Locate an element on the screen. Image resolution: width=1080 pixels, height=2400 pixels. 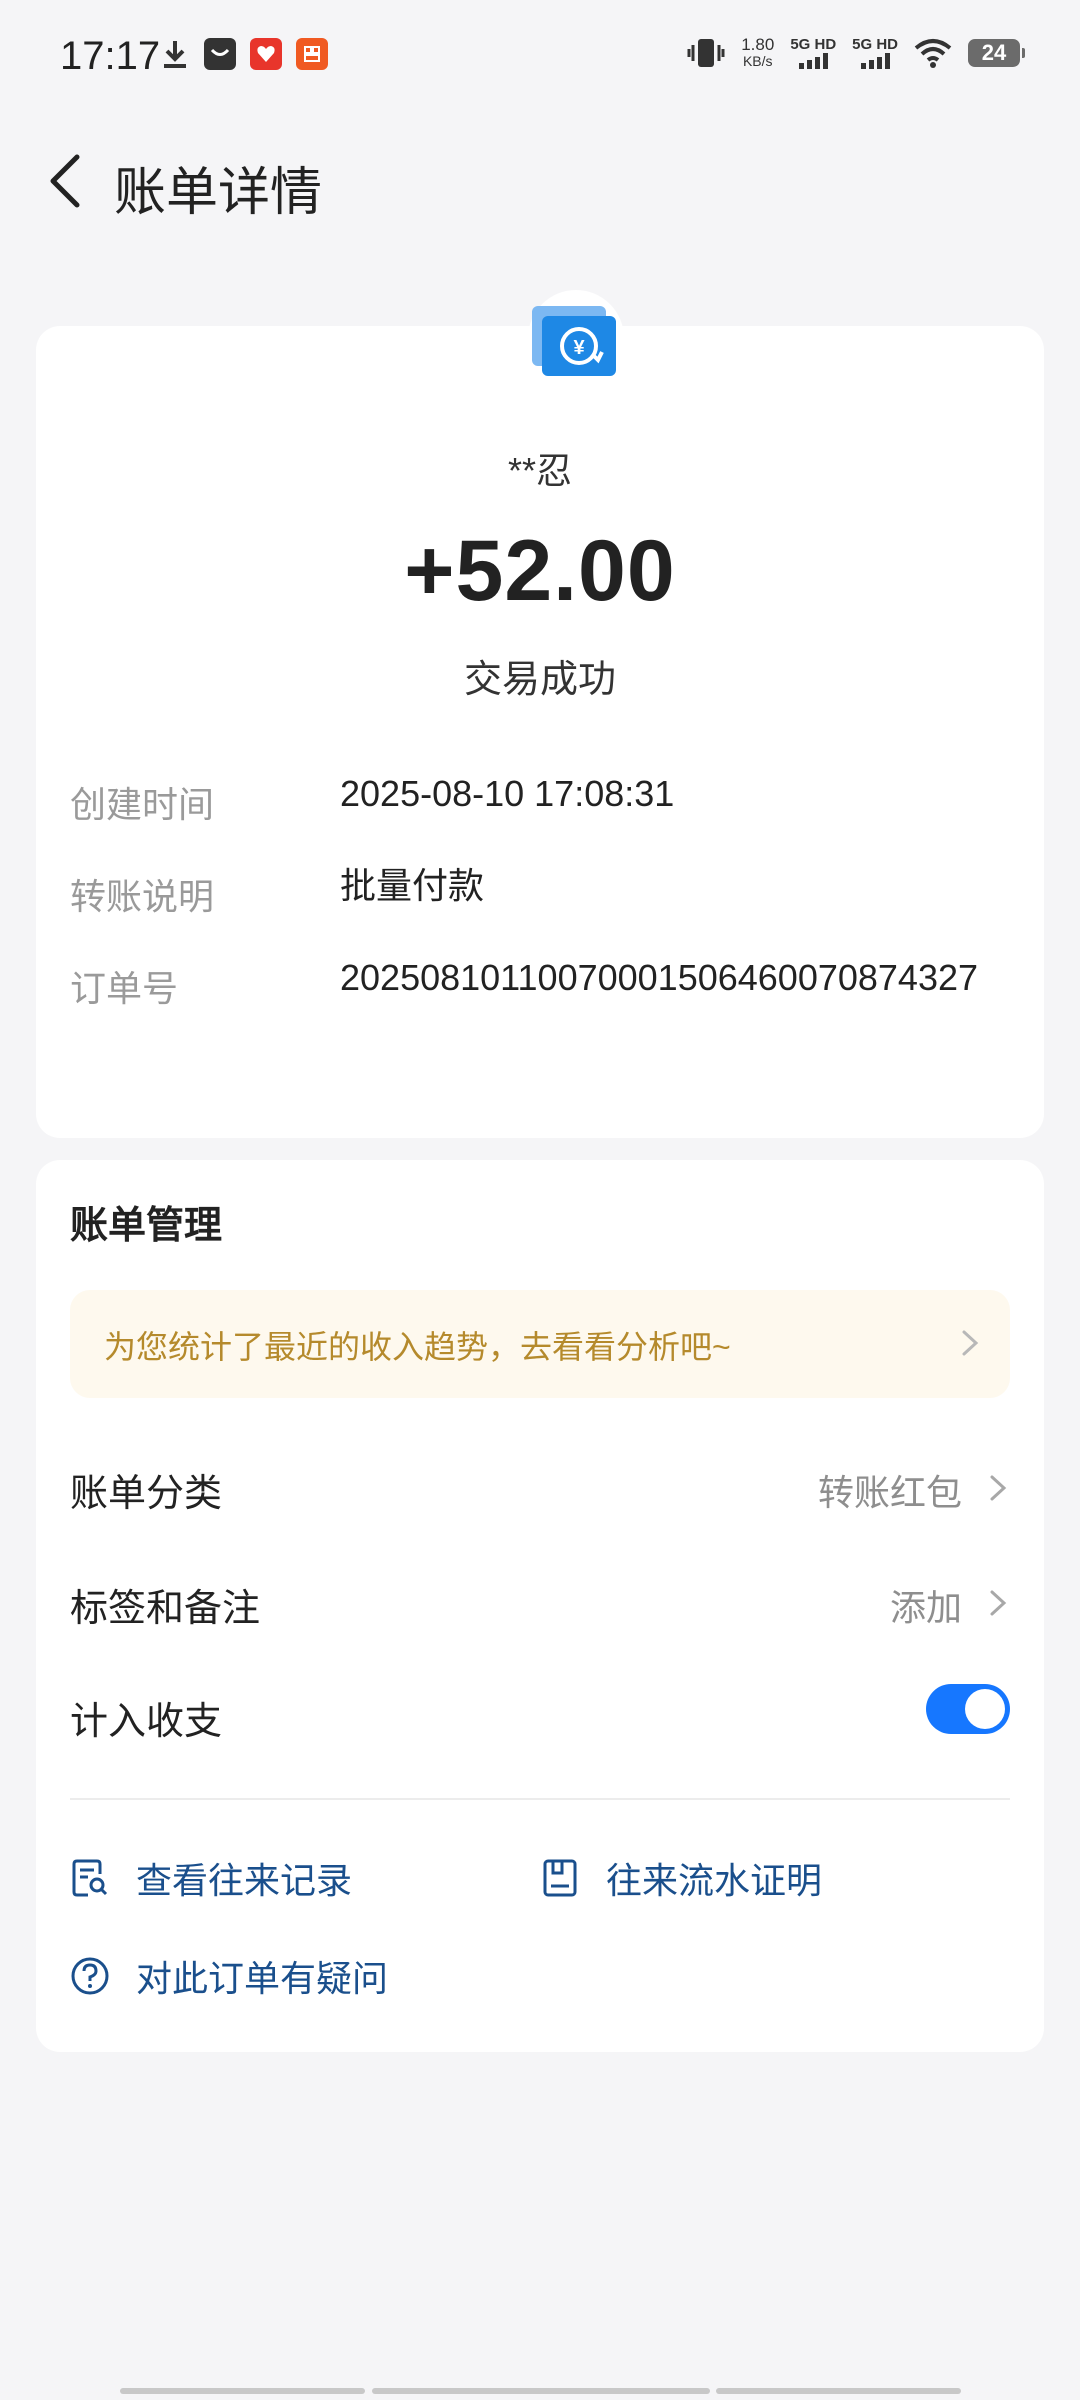
download-icon is located at coordinates (175, 54).